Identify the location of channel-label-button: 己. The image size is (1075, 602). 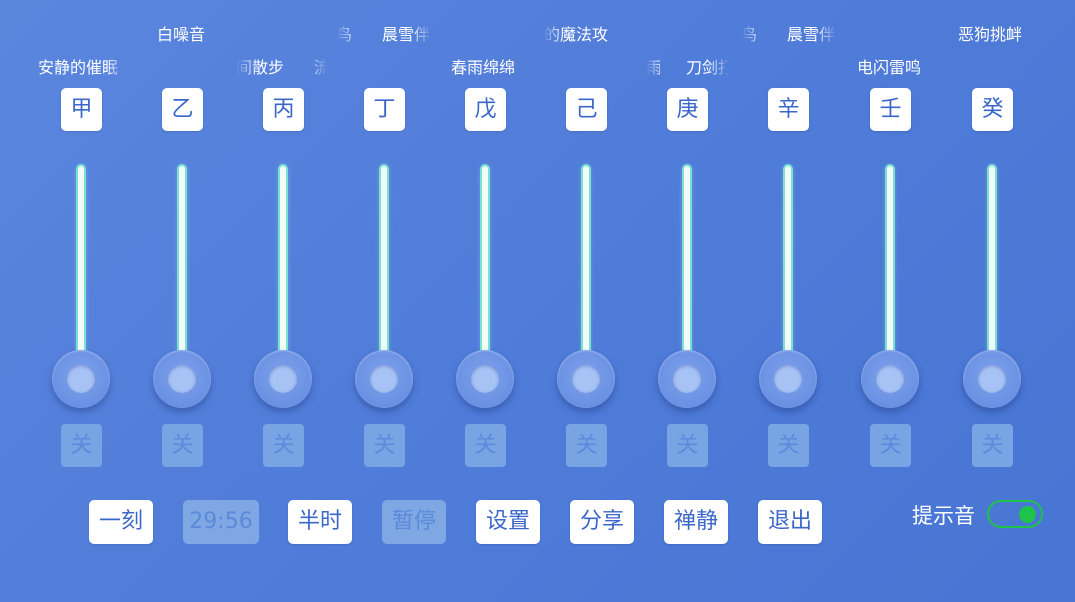
(586, 109).